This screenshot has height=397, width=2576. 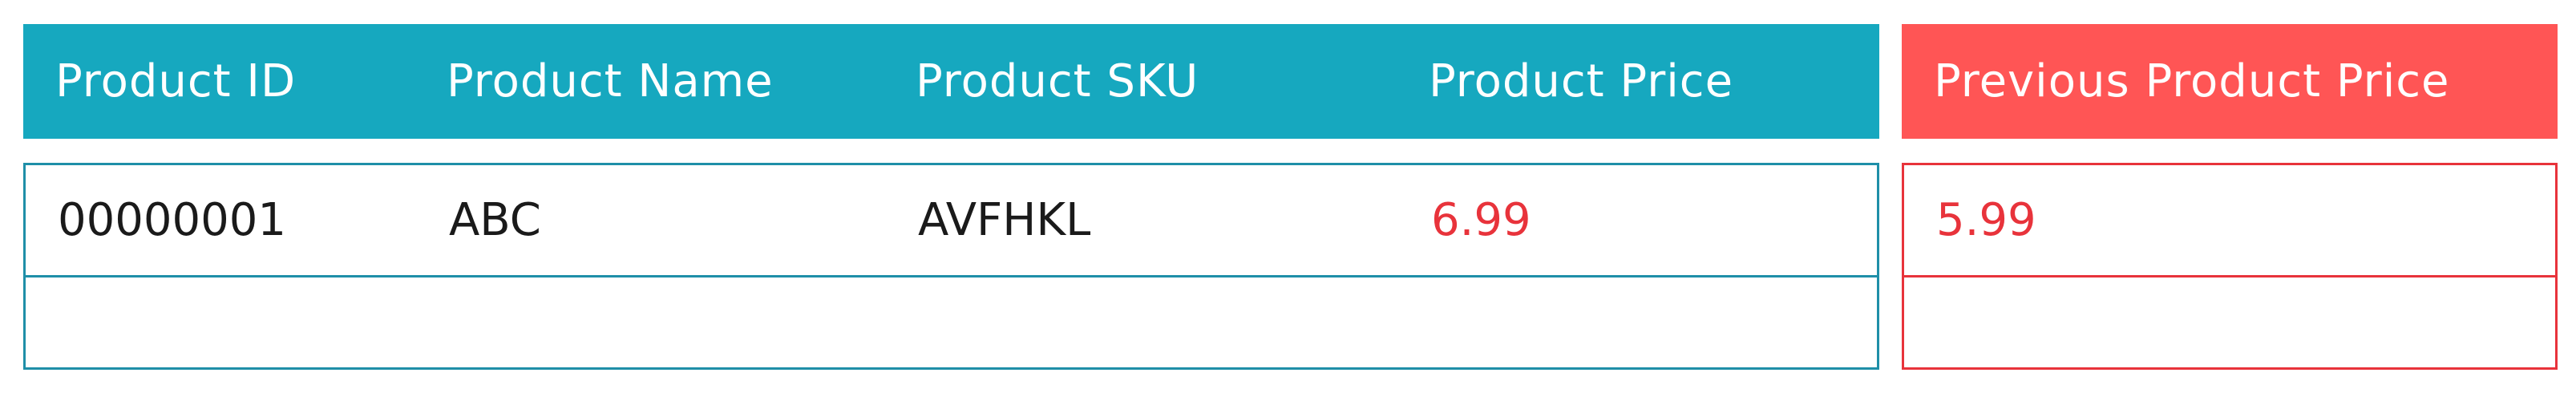 I want to click on previous-price-header: Previous Product Price, so click(x=2230, y=81).